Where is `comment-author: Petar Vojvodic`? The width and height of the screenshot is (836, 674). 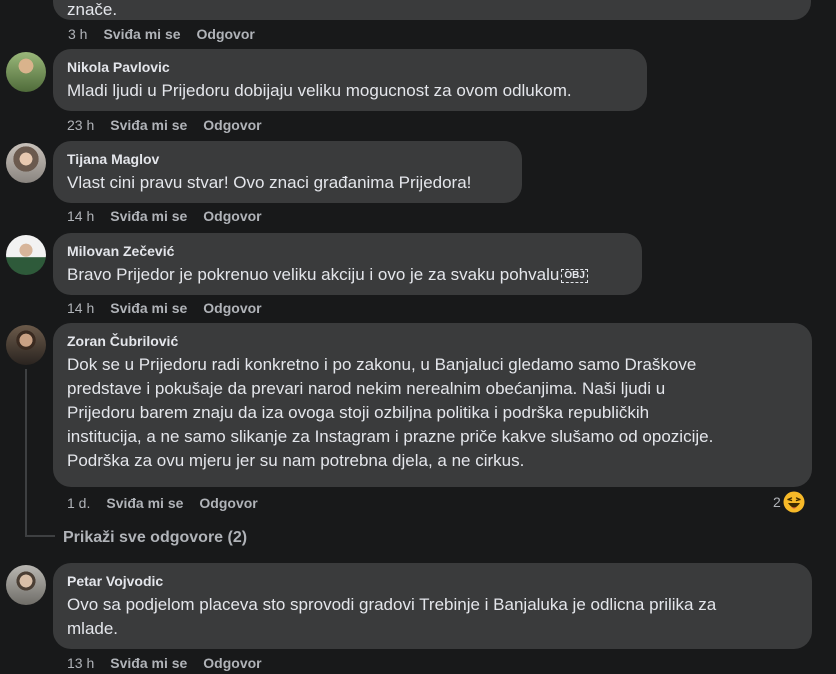
comment-author: Petar Vojvodic is located at coordinates (432, 581).